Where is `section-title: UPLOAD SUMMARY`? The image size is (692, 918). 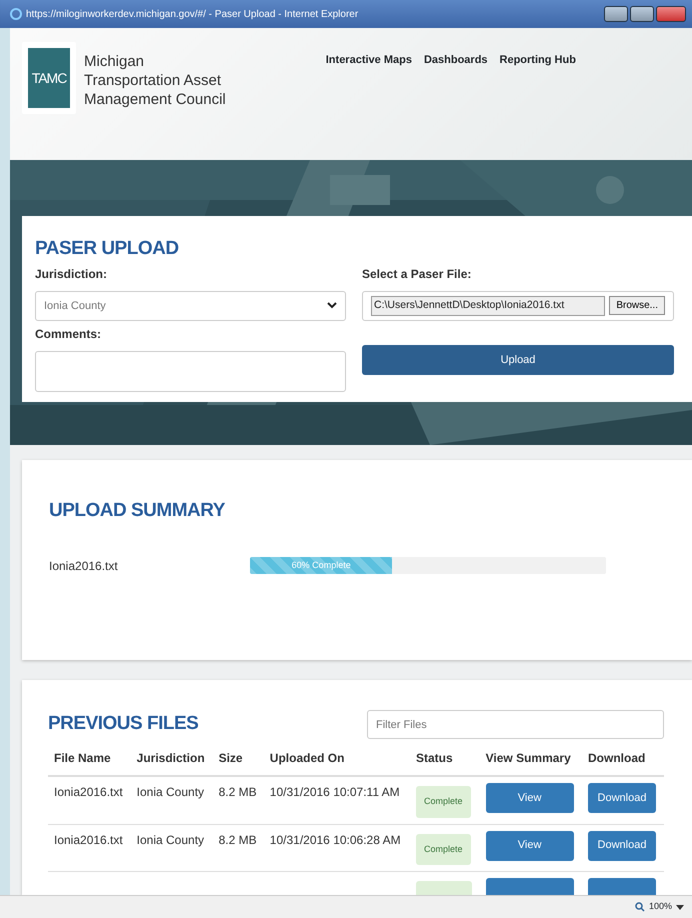 section-title: UPLOAD SUMMARY is located at coordinates (137, 511).